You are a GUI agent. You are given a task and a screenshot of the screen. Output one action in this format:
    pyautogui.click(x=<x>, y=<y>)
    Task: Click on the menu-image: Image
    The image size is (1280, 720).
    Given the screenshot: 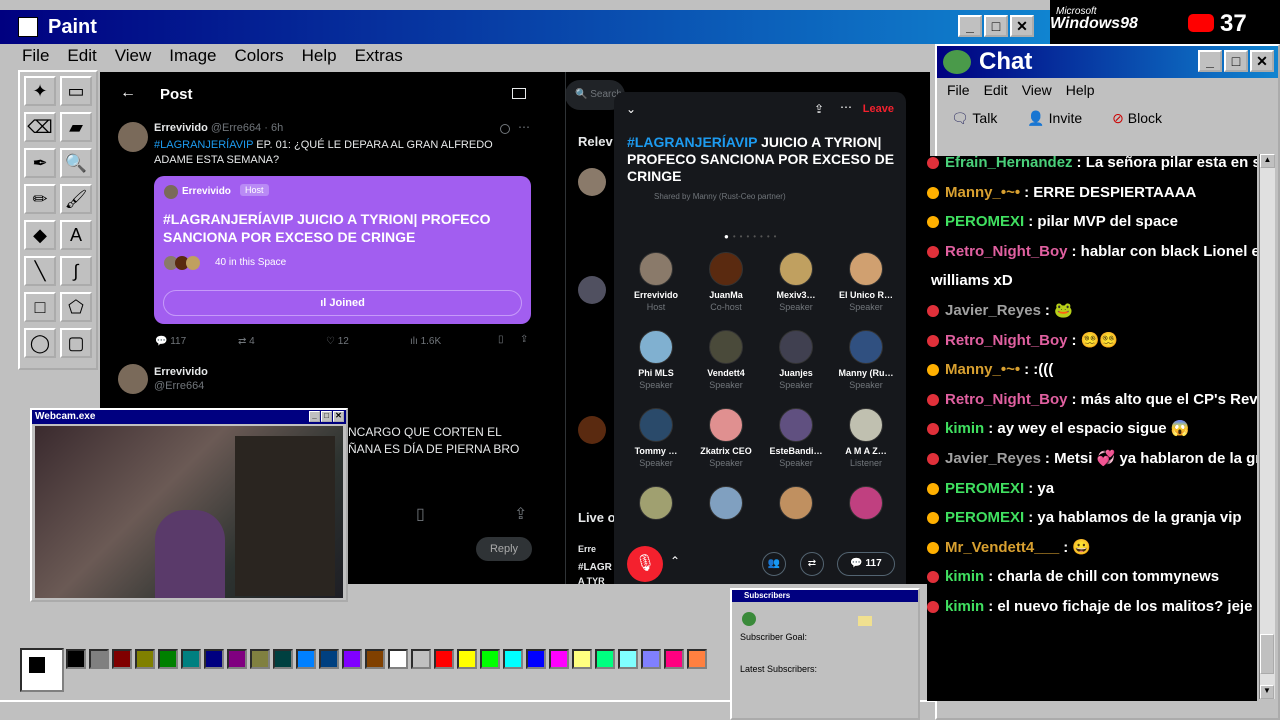 What is the action you would take?
    pyautogui.click(x=192, y=56)
    